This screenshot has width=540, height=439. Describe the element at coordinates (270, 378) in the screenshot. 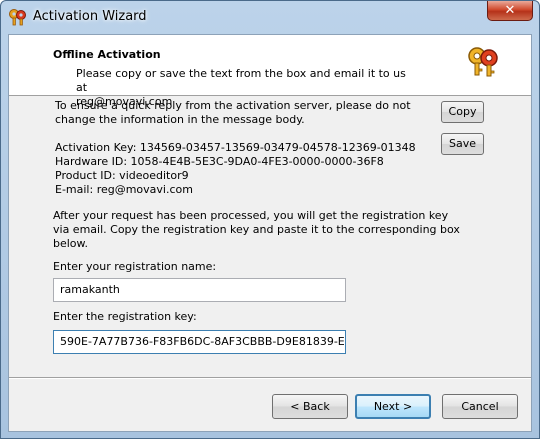

I see `footer-divider` at that location.